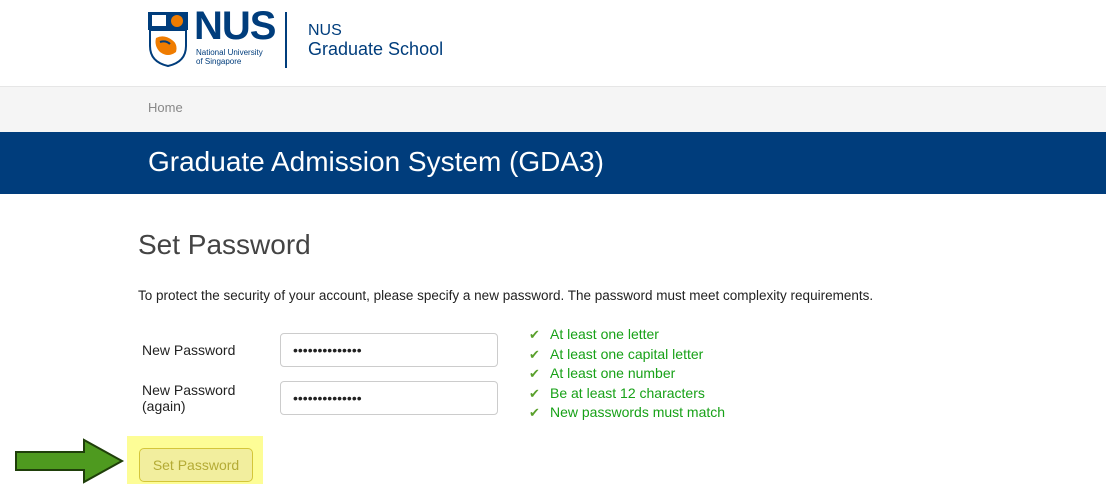 Image resolution: width=1106 pixels, height=484 pixels. Describe the element at coordinates (389, 350) in the screenshot. I see `new-password-field: ••••••••••••••` at that location.